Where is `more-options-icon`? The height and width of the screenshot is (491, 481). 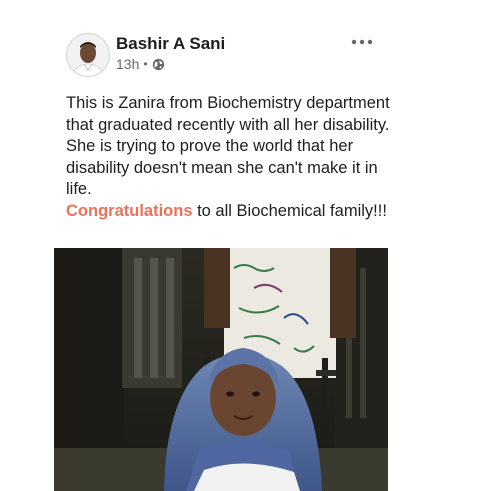 more-options-icon is located at coordinates (362, 42).